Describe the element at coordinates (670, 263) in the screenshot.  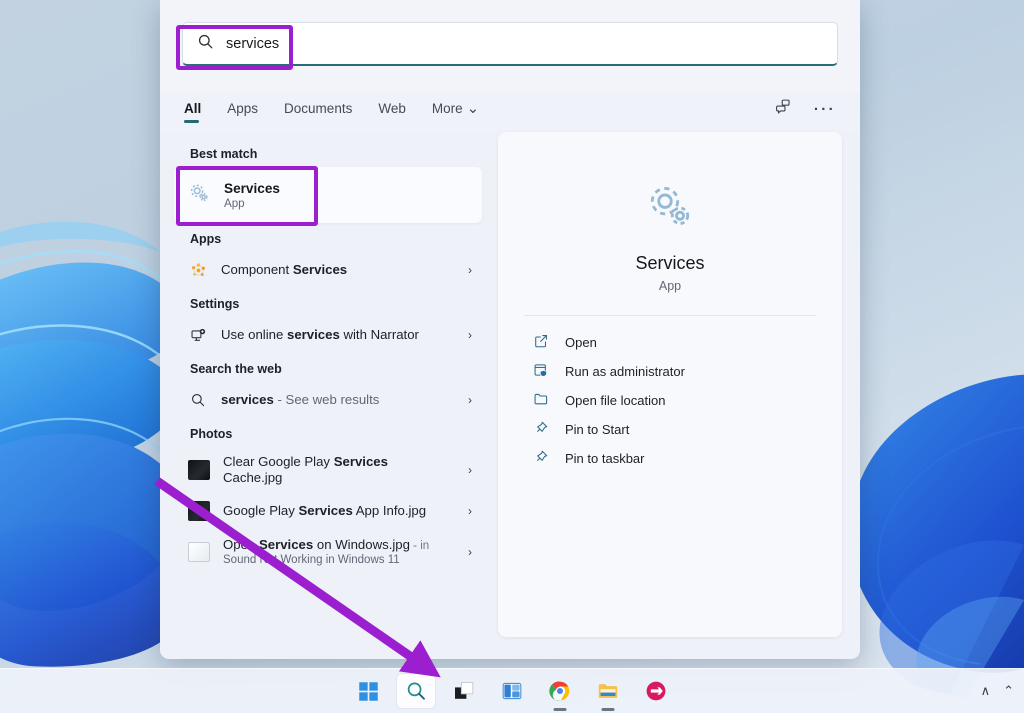
I see `preview-app-title: Services` at that location.